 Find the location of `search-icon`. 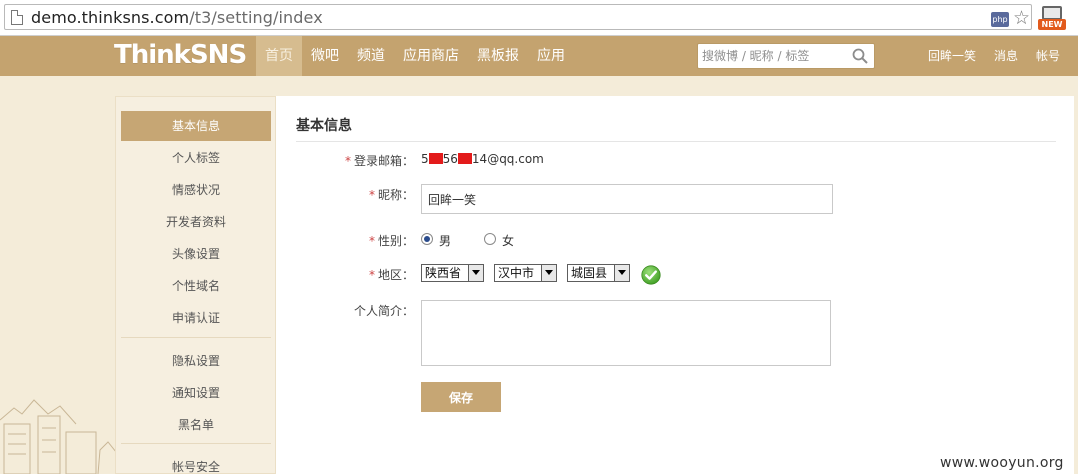

search-icon is located at coordinates (860, 56).